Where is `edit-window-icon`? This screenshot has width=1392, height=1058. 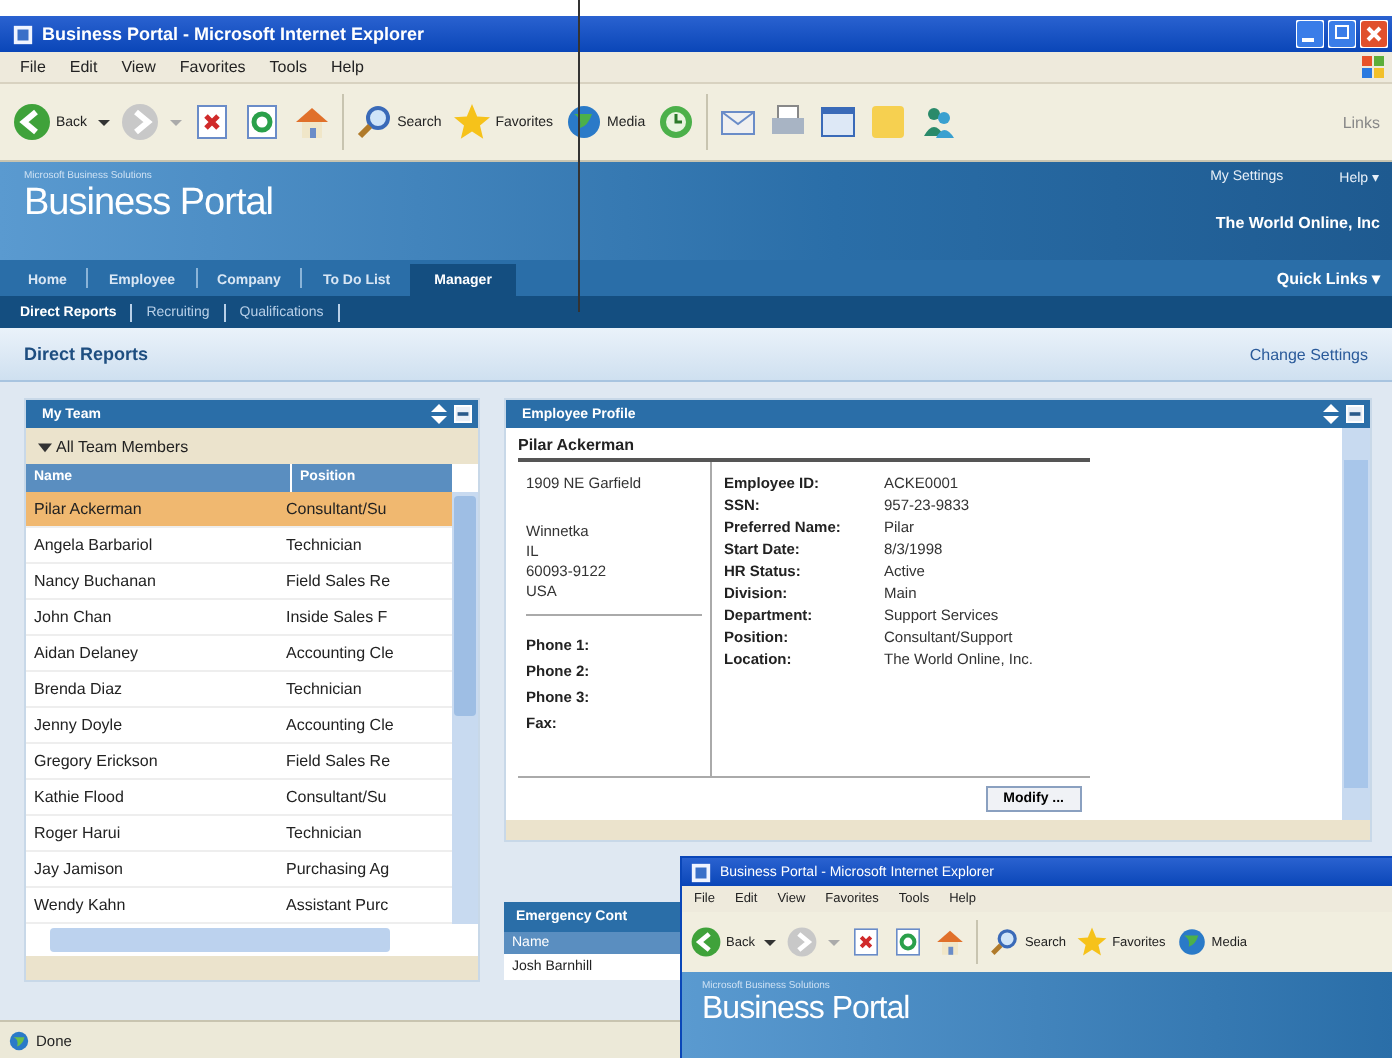
edit-window-icon is located at coordinates (837, 122).